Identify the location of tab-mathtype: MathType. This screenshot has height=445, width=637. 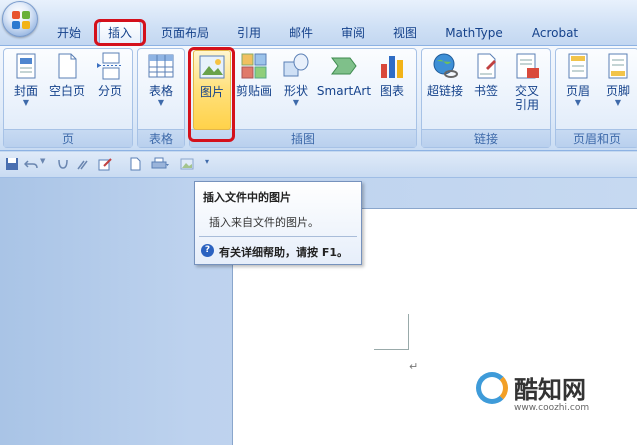
(474, 33).